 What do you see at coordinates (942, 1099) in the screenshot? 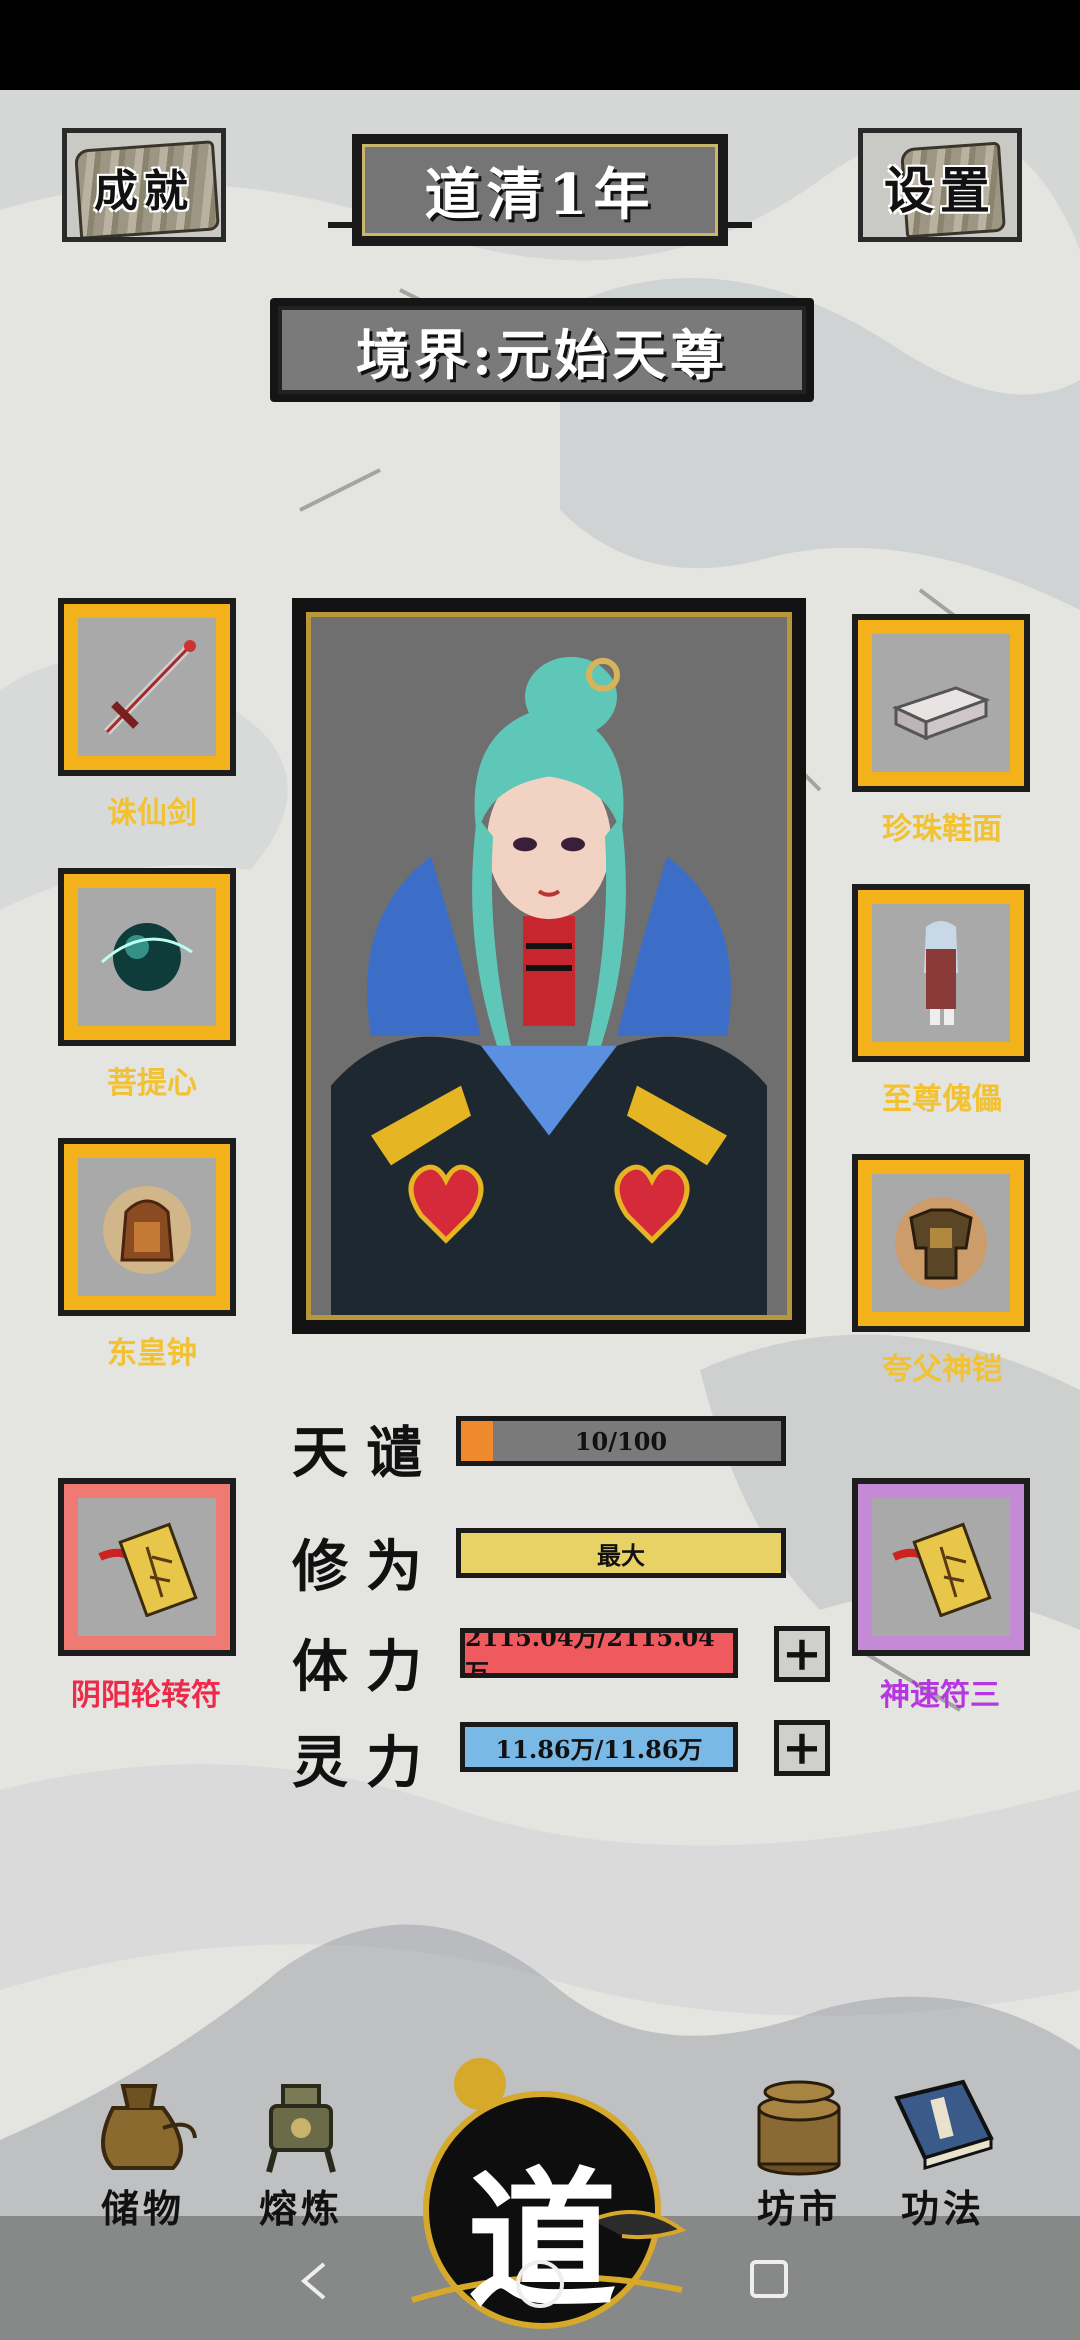
I see `slot-label: 至尊傀儡` at bounding box center [942, 1099].